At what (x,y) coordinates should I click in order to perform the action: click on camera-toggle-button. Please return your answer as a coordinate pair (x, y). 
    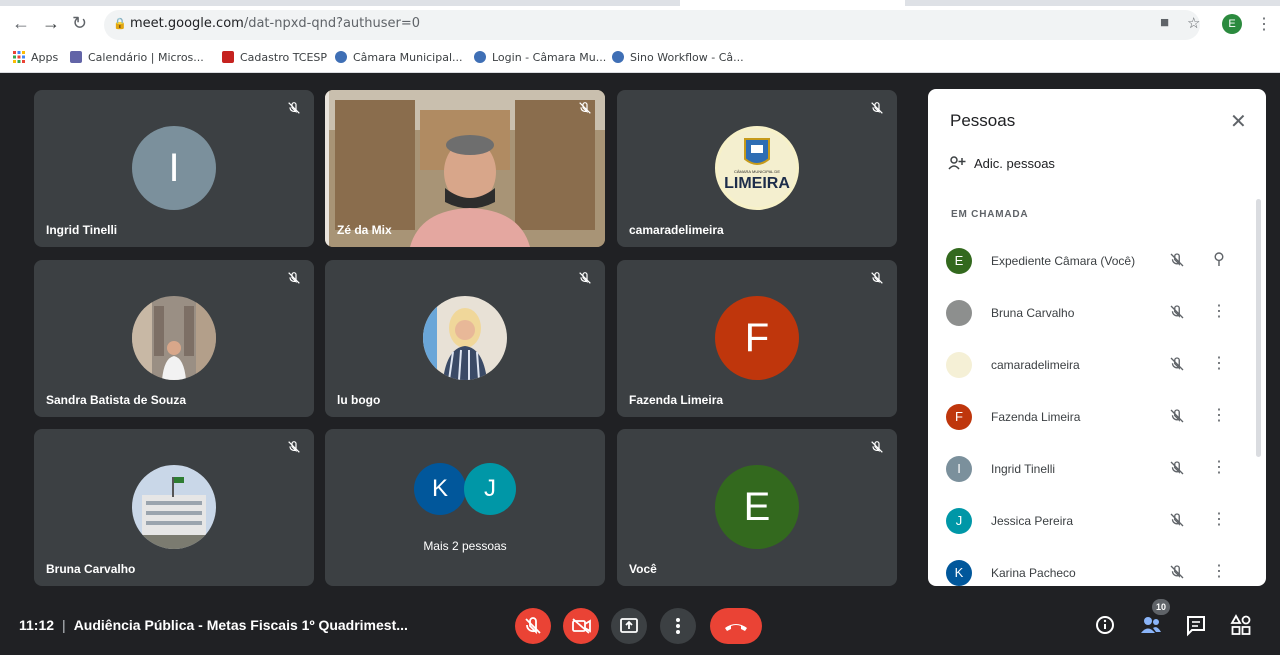
    Looking at the image, I should click on (581, 626).